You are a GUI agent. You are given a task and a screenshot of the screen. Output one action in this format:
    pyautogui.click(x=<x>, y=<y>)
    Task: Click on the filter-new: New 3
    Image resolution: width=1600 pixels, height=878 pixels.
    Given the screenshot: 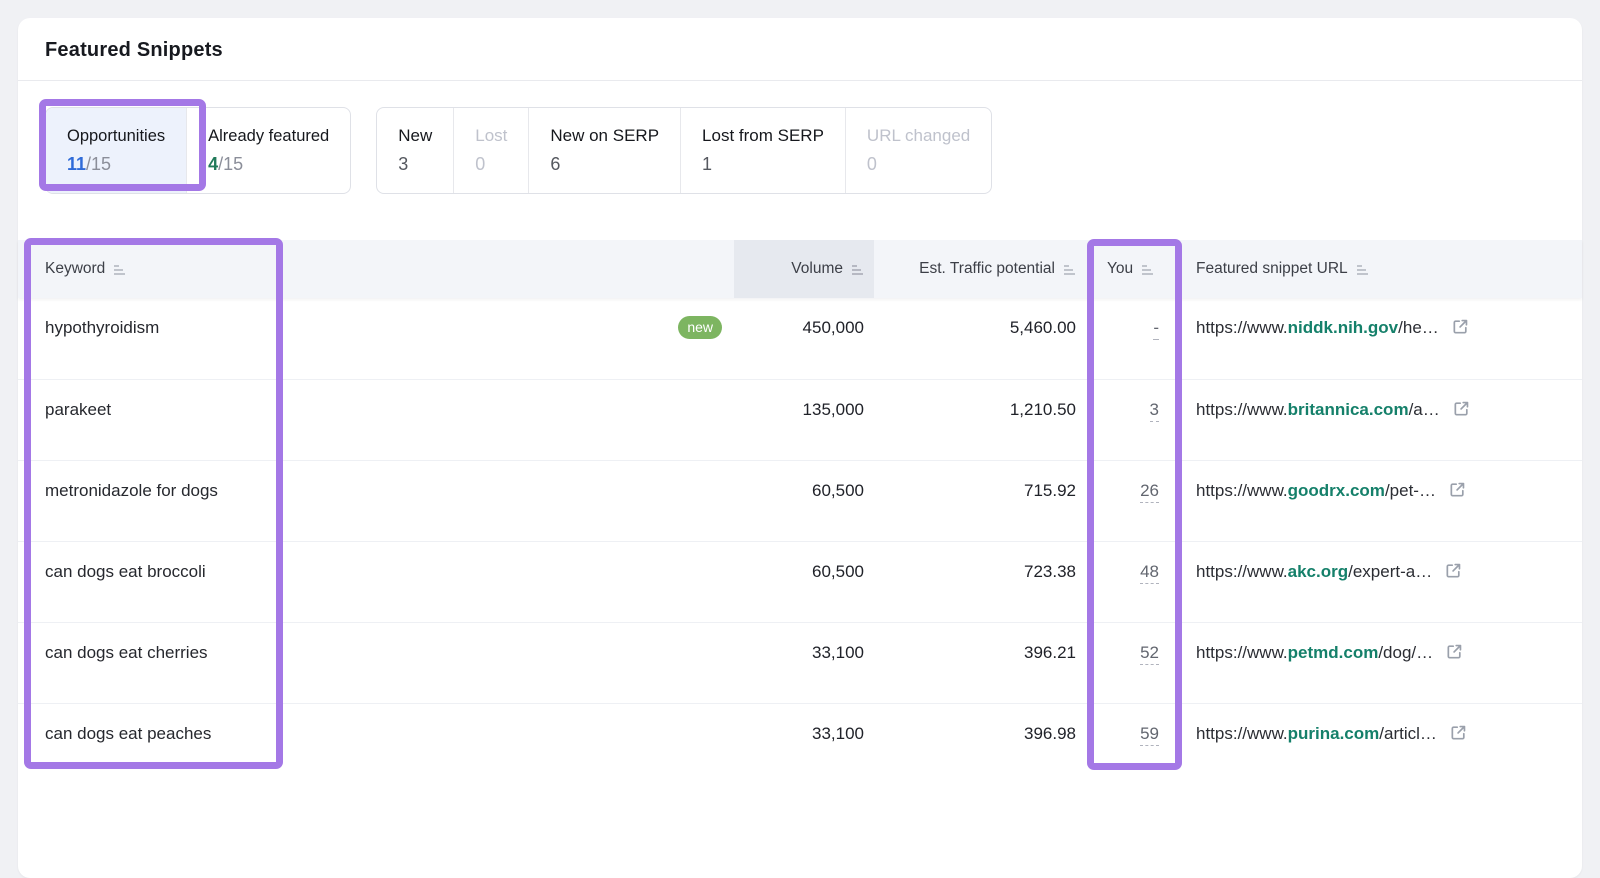 What is the action you would take?
    pyautogui.click(x=415, y=150)
    